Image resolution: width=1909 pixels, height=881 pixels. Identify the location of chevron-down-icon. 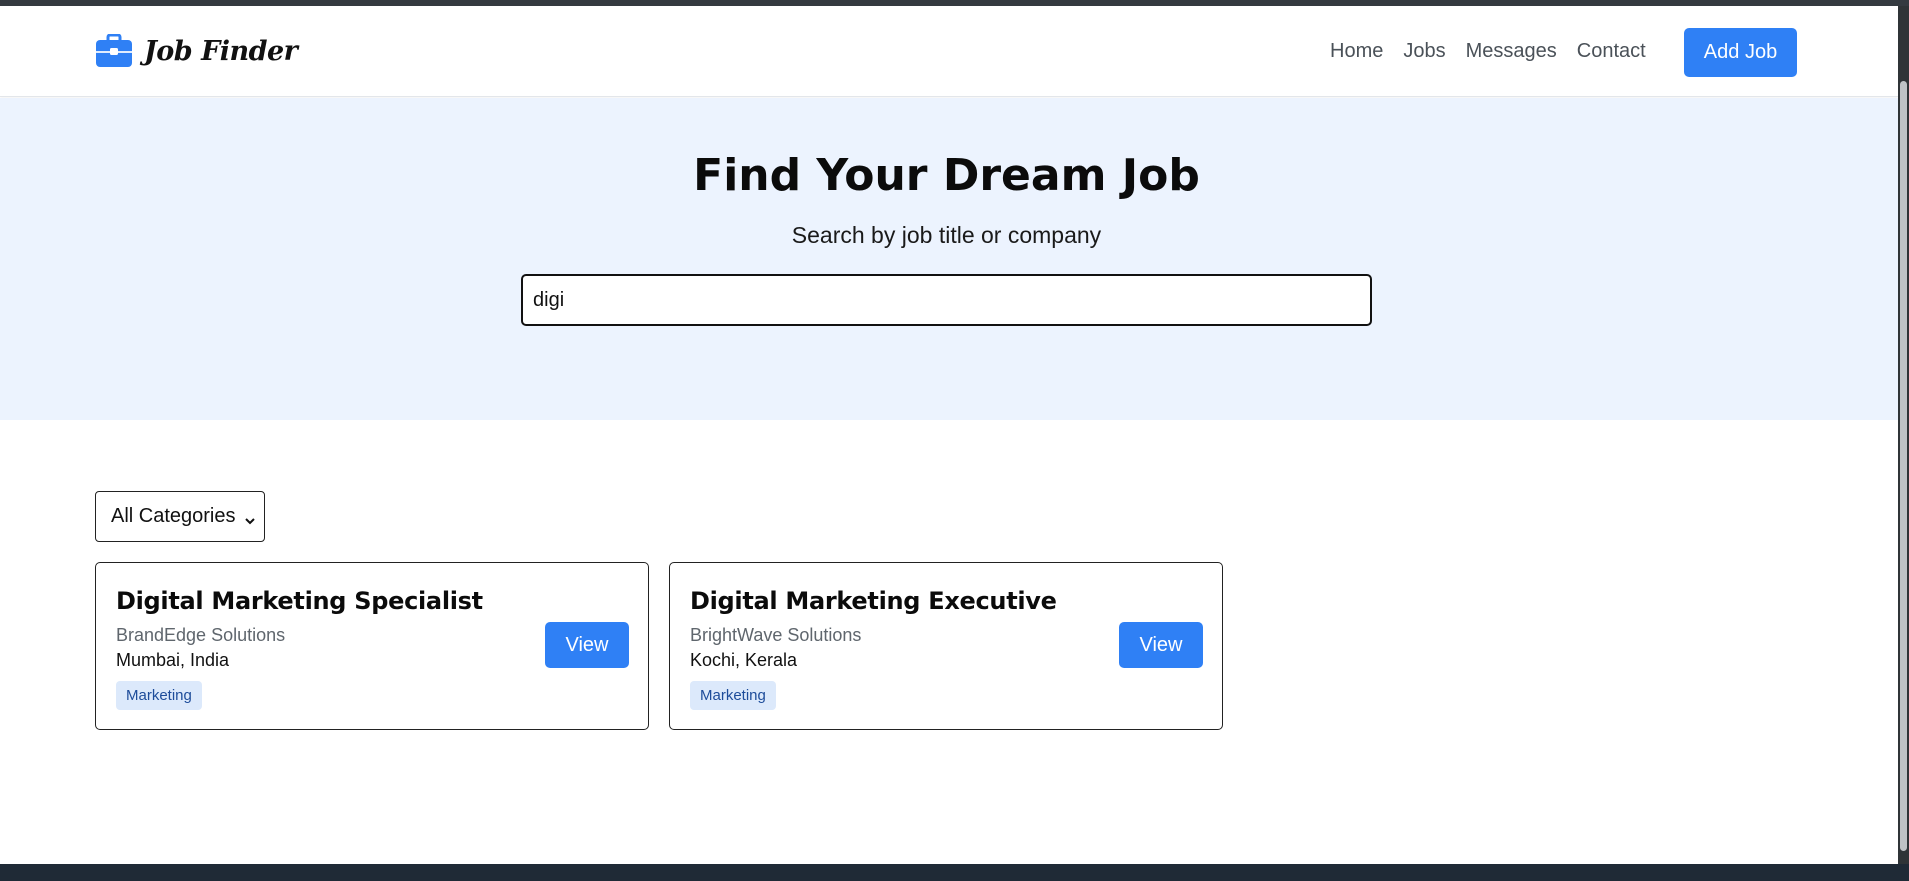
(250, 517).